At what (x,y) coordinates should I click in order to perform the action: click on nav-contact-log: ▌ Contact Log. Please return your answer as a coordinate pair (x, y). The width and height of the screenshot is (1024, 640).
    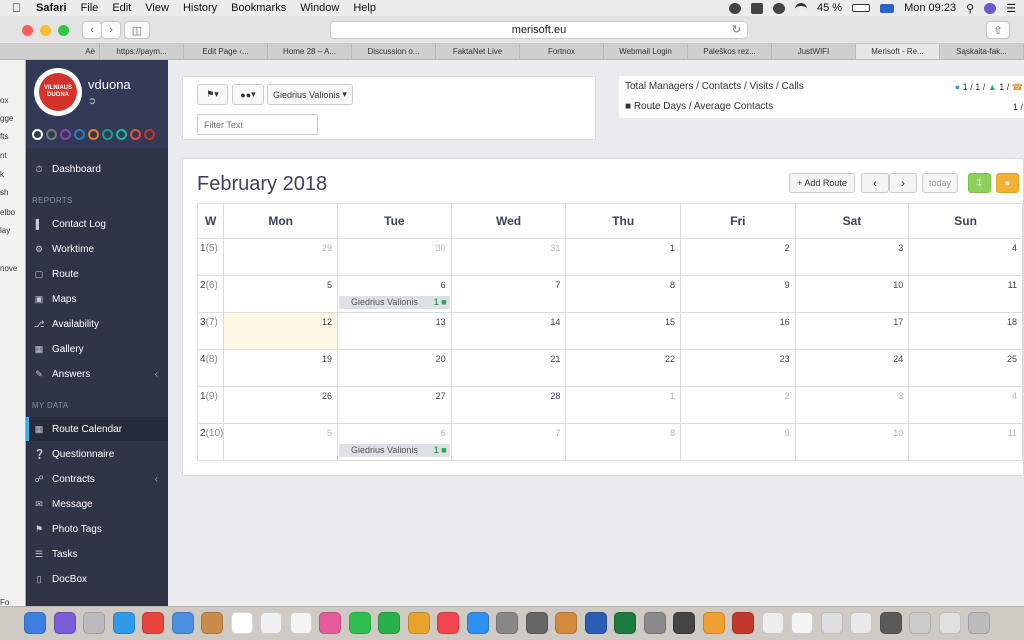
    Looking at the image, I should click on (97, 224).